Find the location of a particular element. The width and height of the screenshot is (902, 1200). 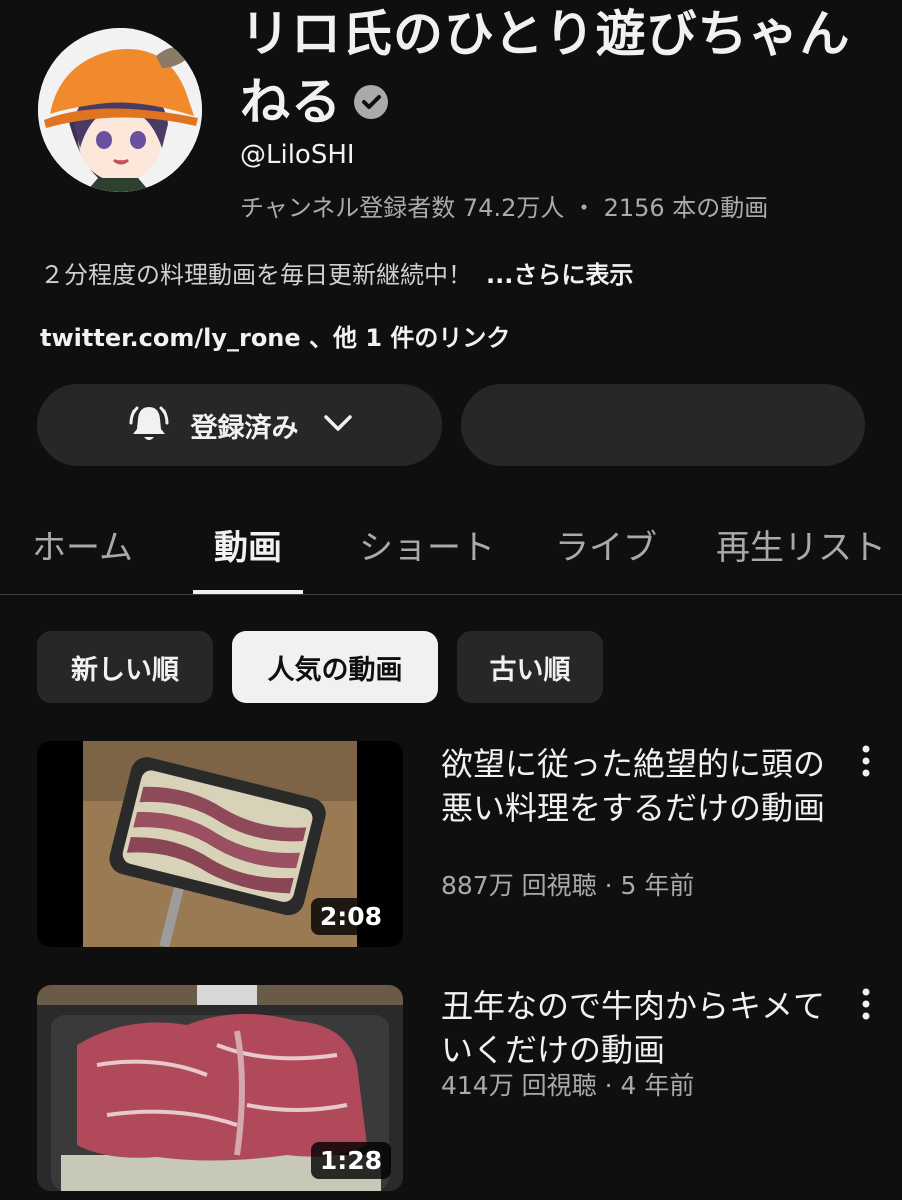

video-duration: 2:08 is located at coordinates (350, 916).